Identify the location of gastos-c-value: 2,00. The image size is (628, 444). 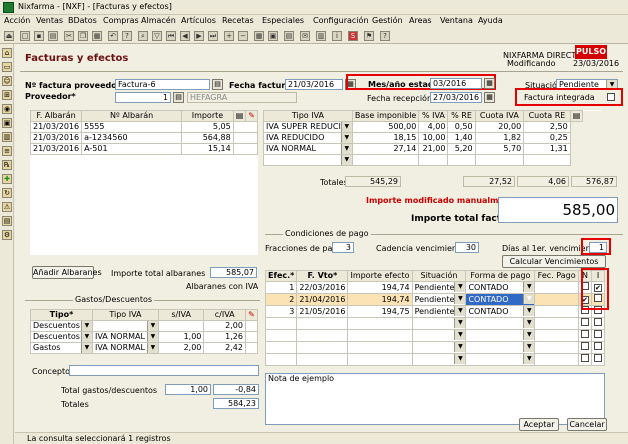
(224, 326).